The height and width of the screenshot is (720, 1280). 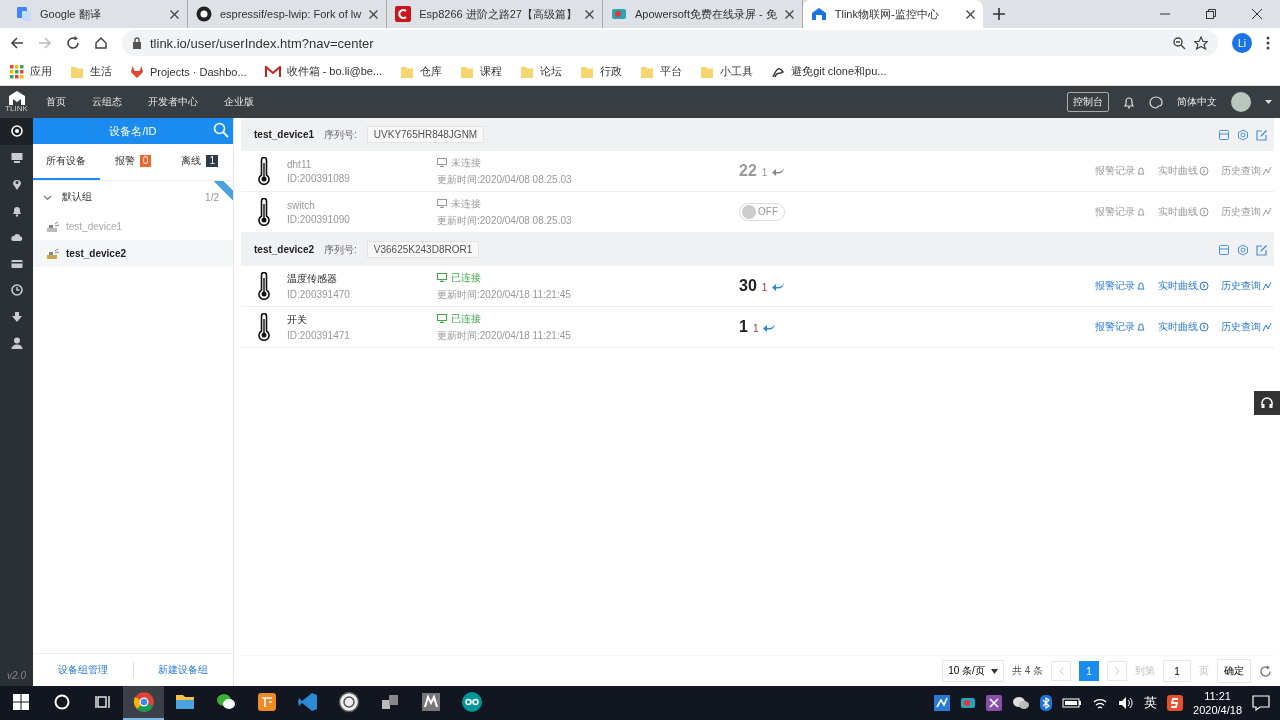 I want to click on volume-icon, so click(x=1126, y=703).